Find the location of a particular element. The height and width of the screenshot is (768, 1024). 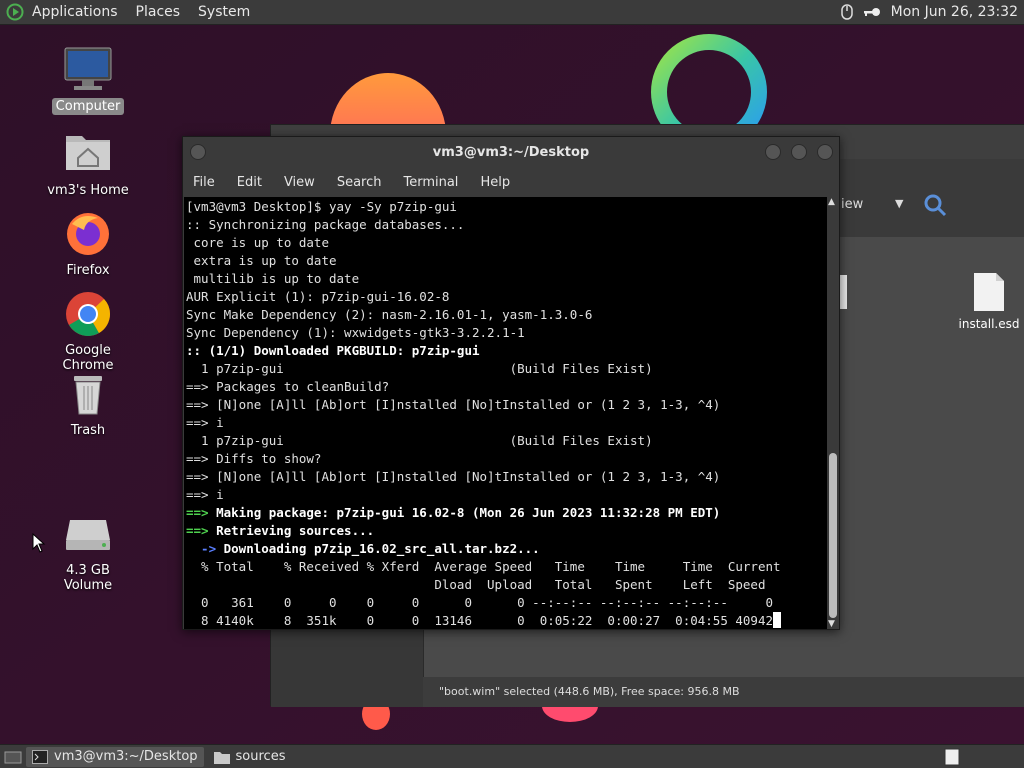

desktop-icon-label: Computer is located at coordinates (88, 106).